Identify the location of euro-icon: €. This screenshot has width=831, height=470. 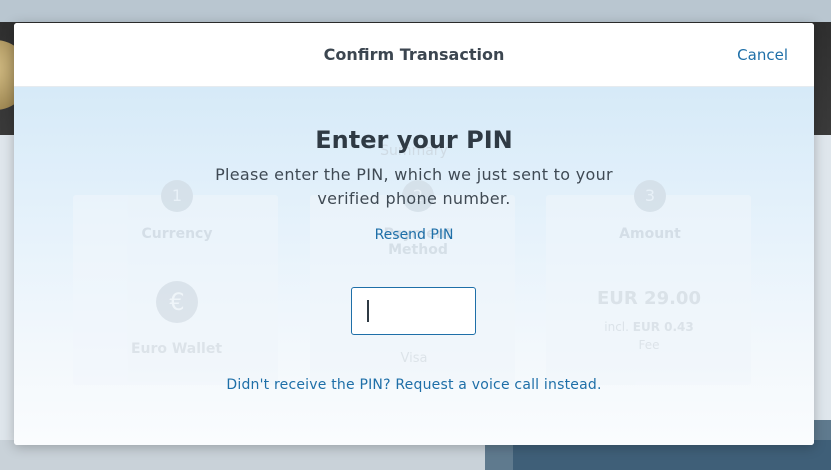
(177, 302).